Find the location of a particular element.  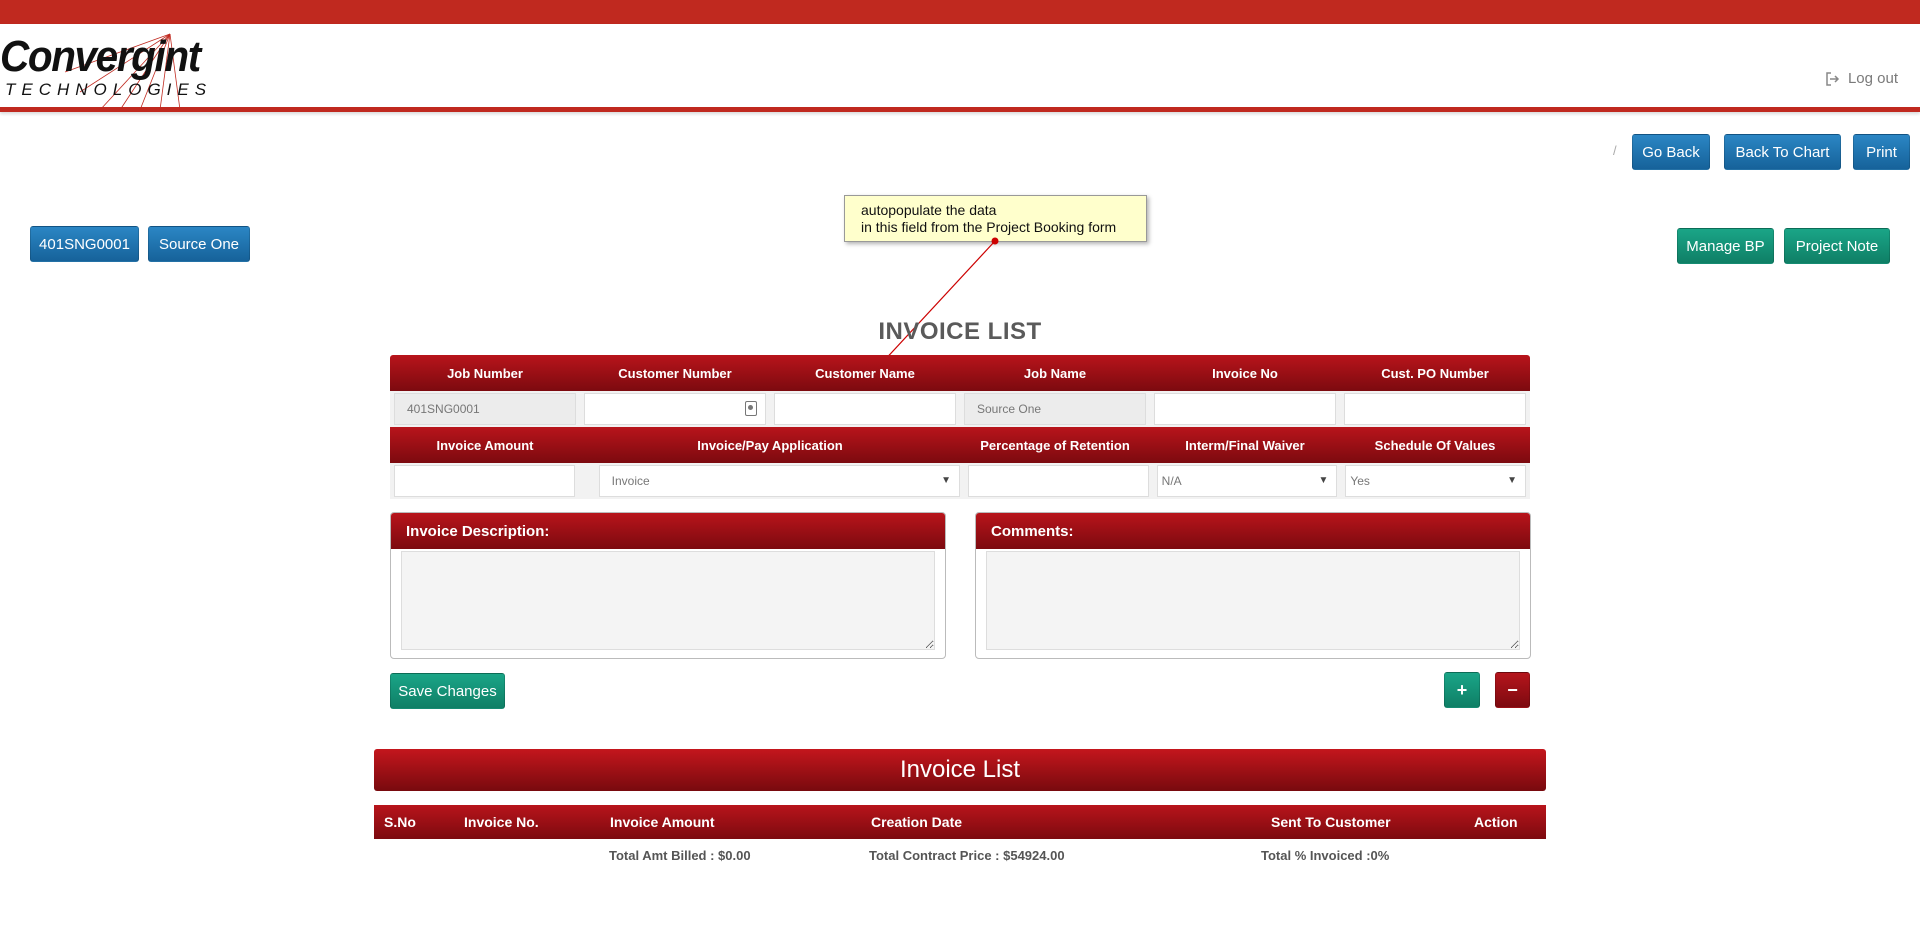

form-input-row-2: Invoice ▼ N/A ▼ Yes ▼ is located at coordinates (960, 481).